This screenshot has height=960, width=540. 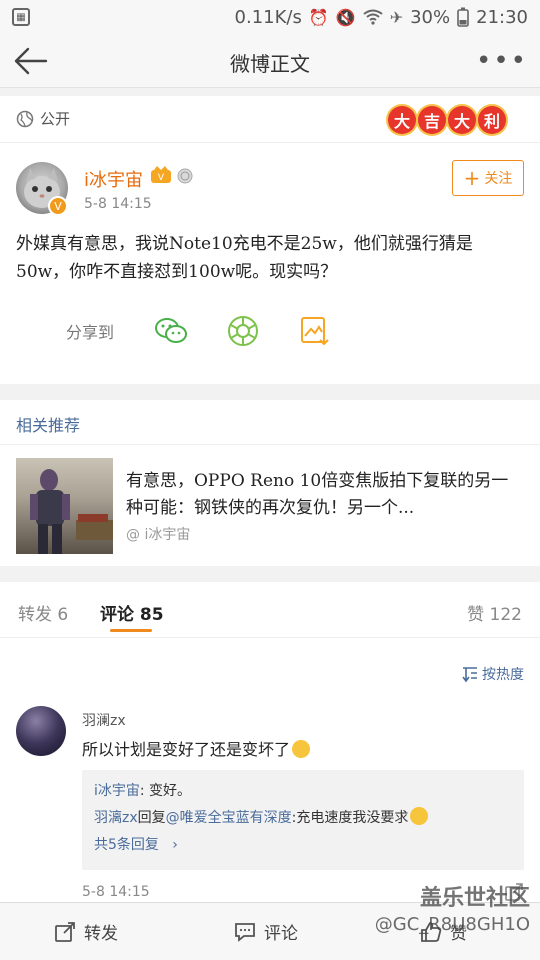 What do you see at coordinates (65, 931) in the screenshot?
I see `repost-icon` at bounding box center [65, 931].